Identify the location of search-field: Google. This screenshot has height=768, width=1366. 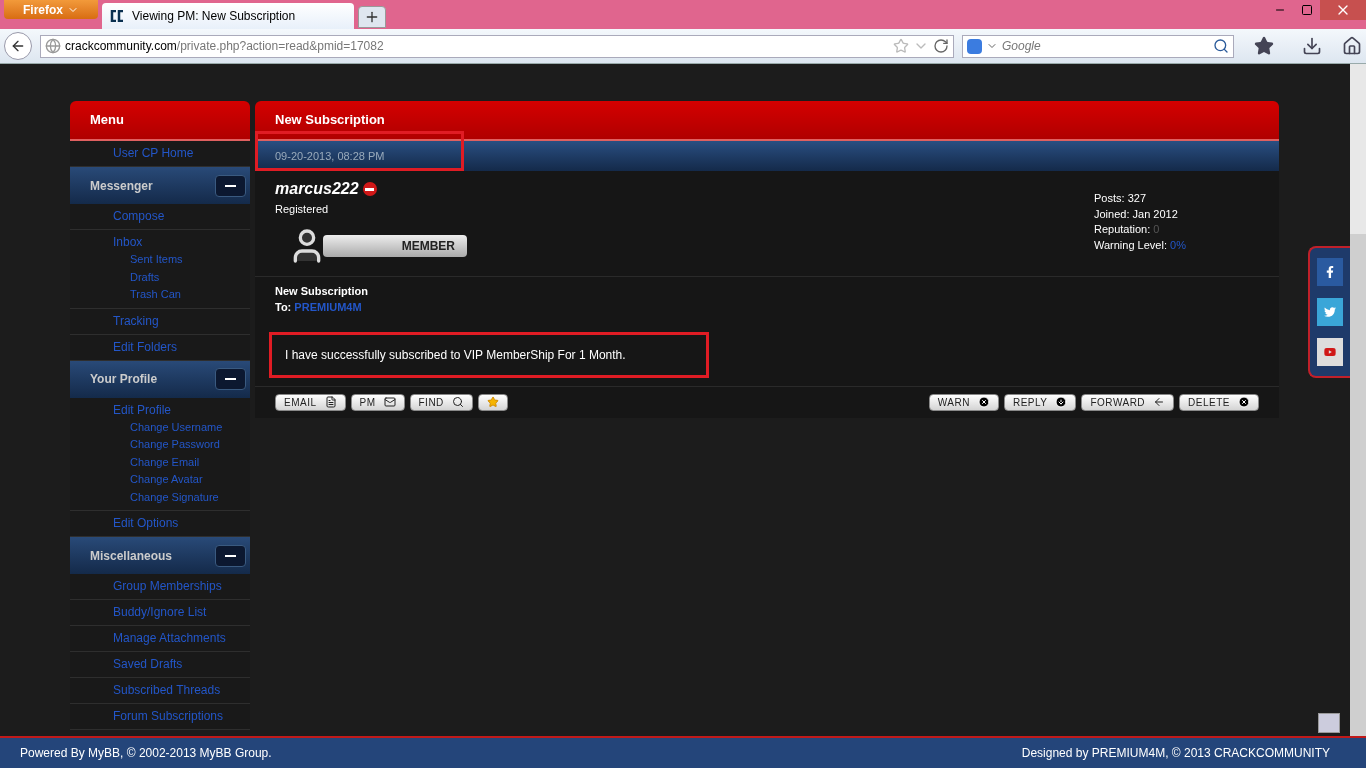
(1098, 46).